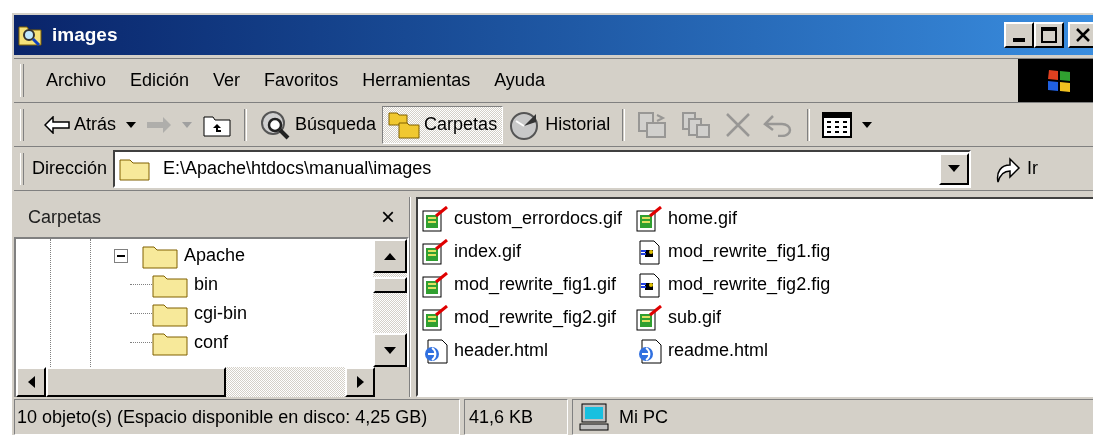  What do you see at coordinates (301, 80) in the screenshot?
I see `menu-item: Favoritos` at bounding box center [301, 80].